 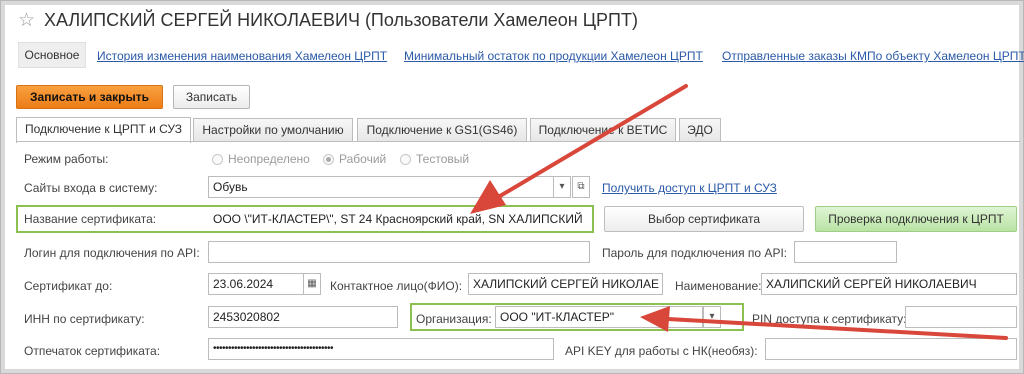 I want to click on choose-cert-button: Выбор сертификата, so click(x=704, y=219).